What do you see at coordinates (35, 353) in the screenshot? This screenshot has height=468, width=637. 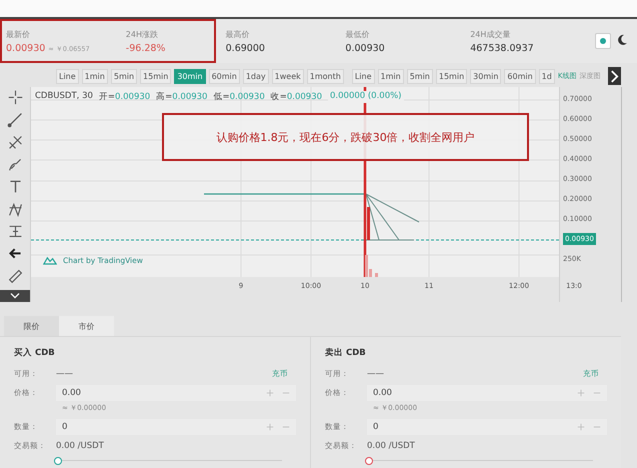 I see `panel-title: 买入 CDB` at bounding box center [35, 353].